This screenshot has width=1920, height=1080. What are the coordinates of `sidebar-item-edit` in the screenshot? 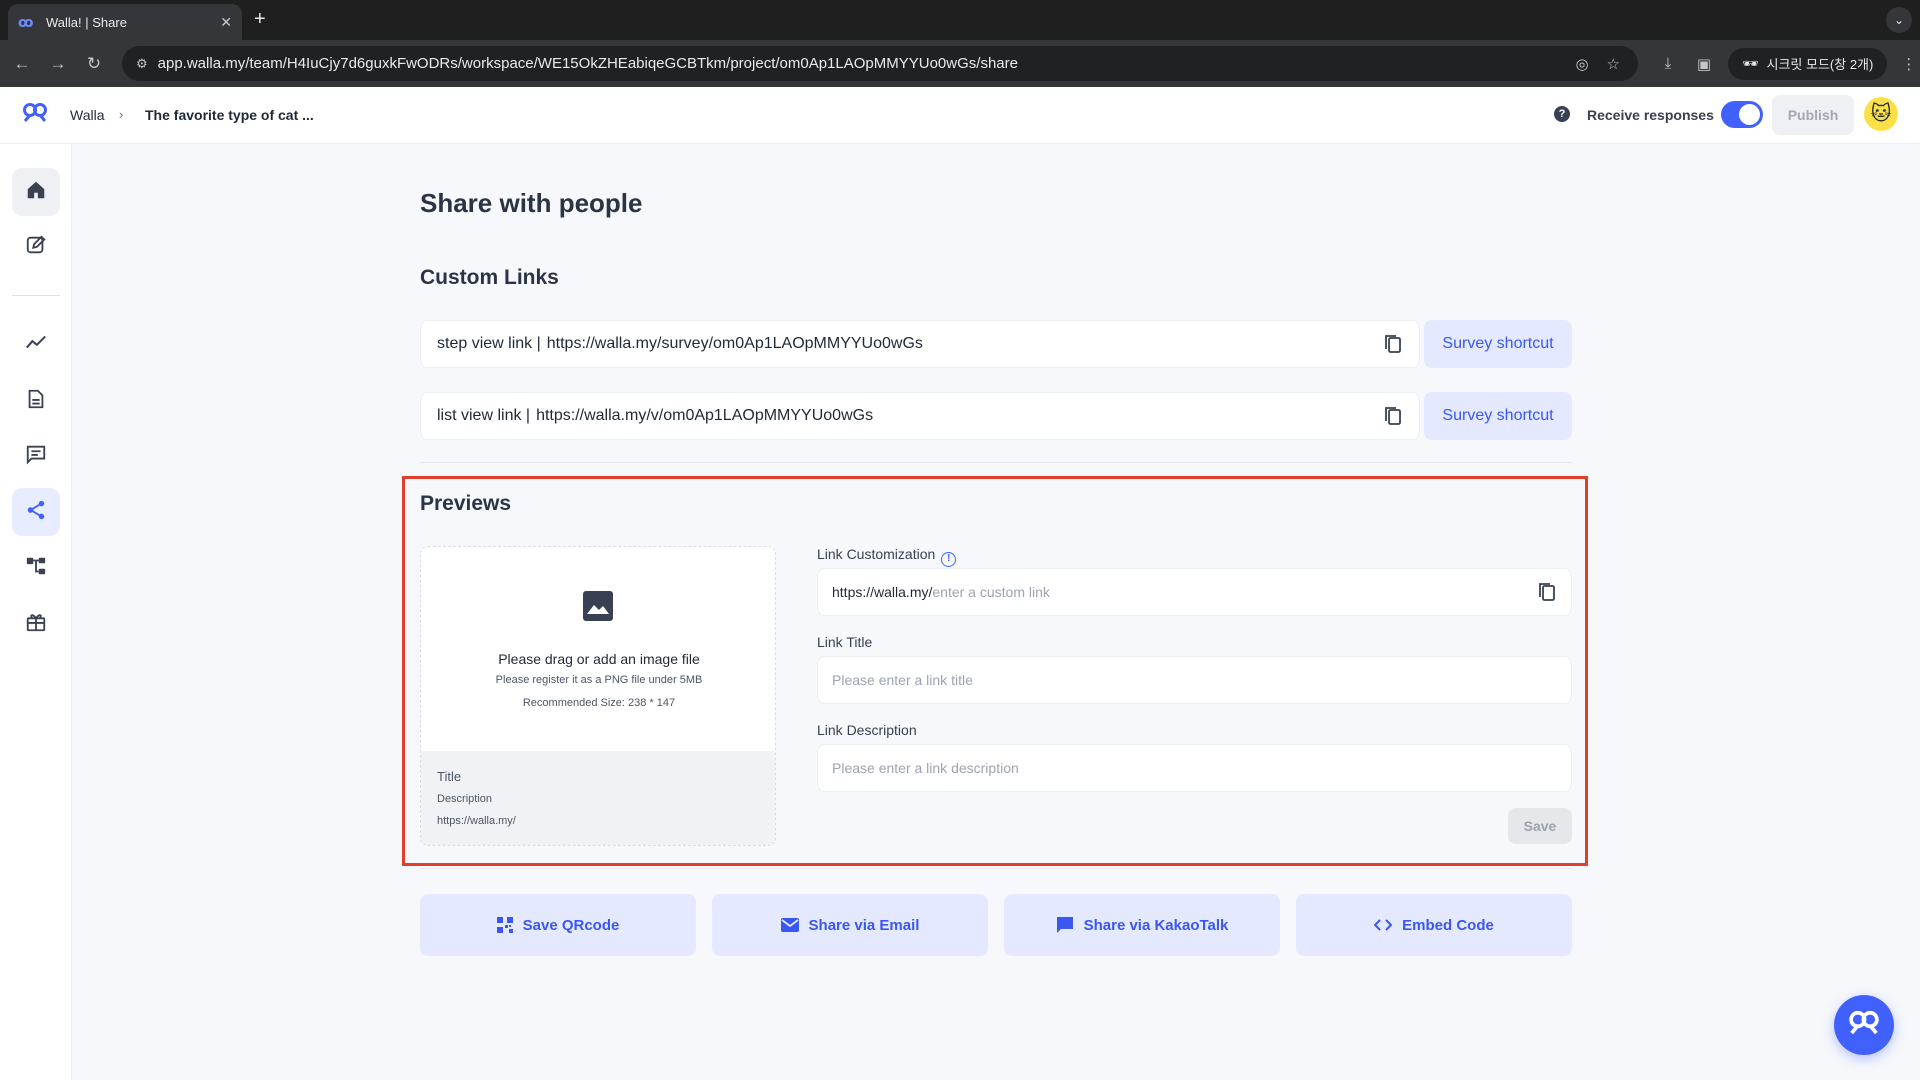 It's located at (36, 247).